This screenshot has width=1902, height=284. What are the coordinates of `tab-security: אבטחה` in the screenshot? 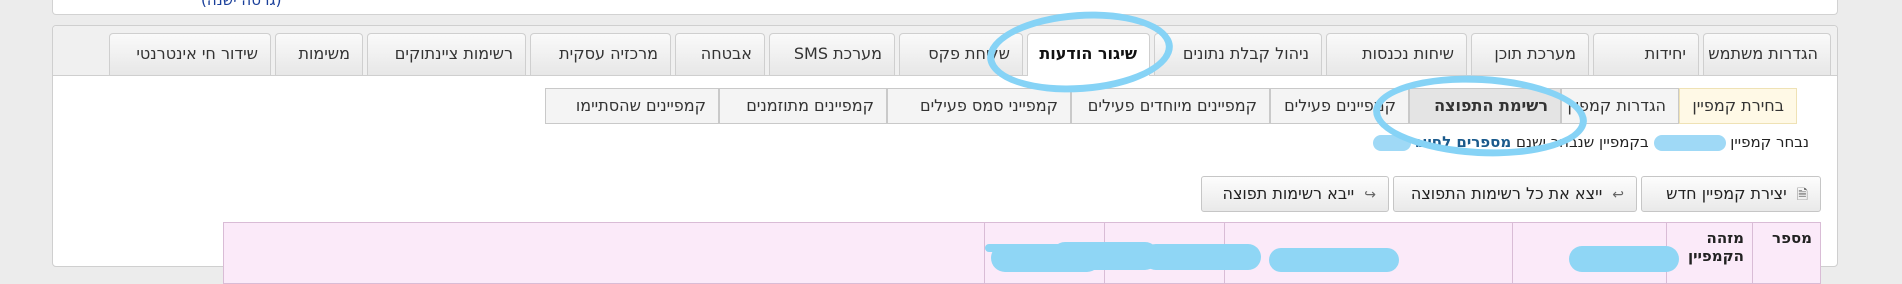 It's located at (720, 54).